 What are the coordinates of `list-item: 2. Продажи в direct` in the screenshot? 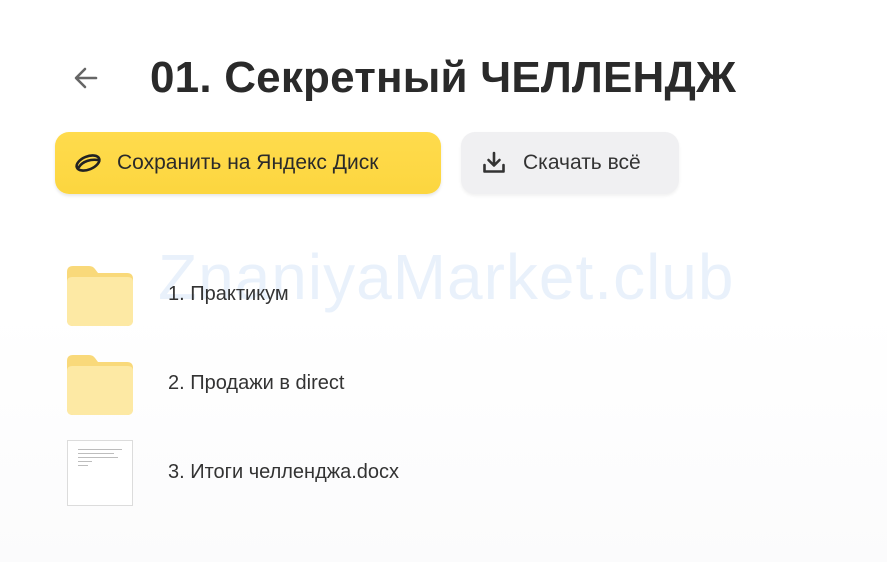 It's located at (444, 383).